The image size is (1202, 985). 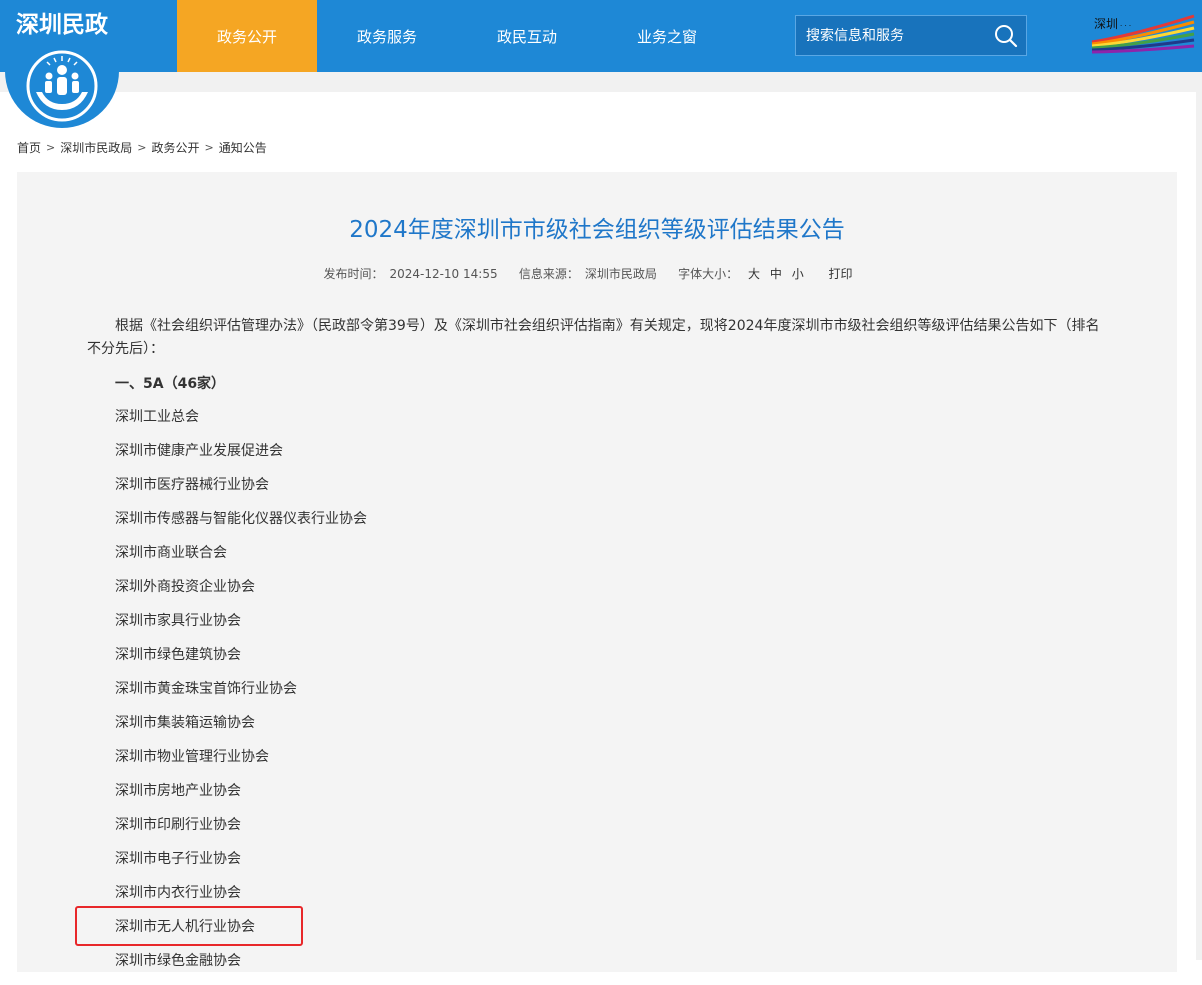 I want to click on breadcrumb: 首页 > 深圳市民政局 > 政务公开 > 通知公告, so click(x=142, y=147).